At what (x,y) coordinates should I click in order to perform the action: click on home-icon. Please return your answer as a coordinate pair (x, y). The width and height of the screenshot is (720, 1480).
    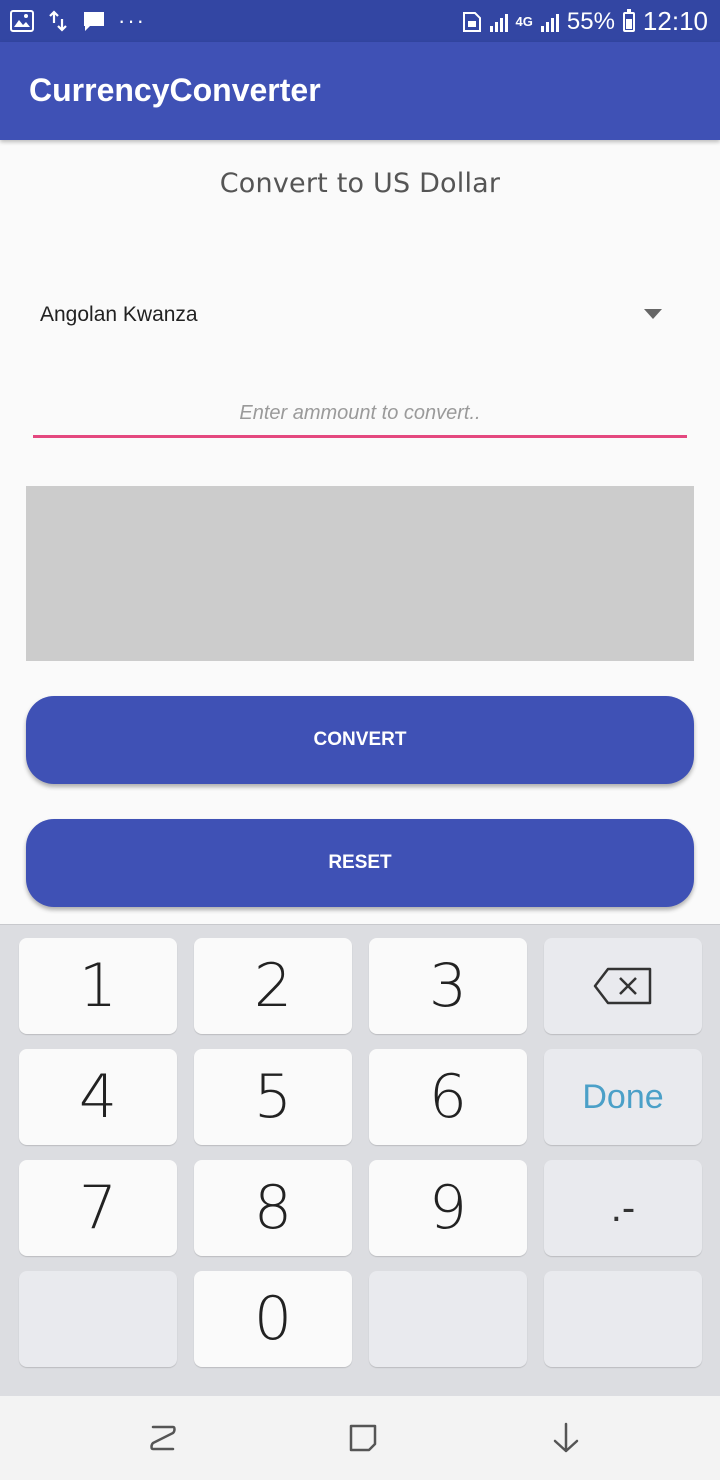
    Looking at the image, I should click on (363, 1438).